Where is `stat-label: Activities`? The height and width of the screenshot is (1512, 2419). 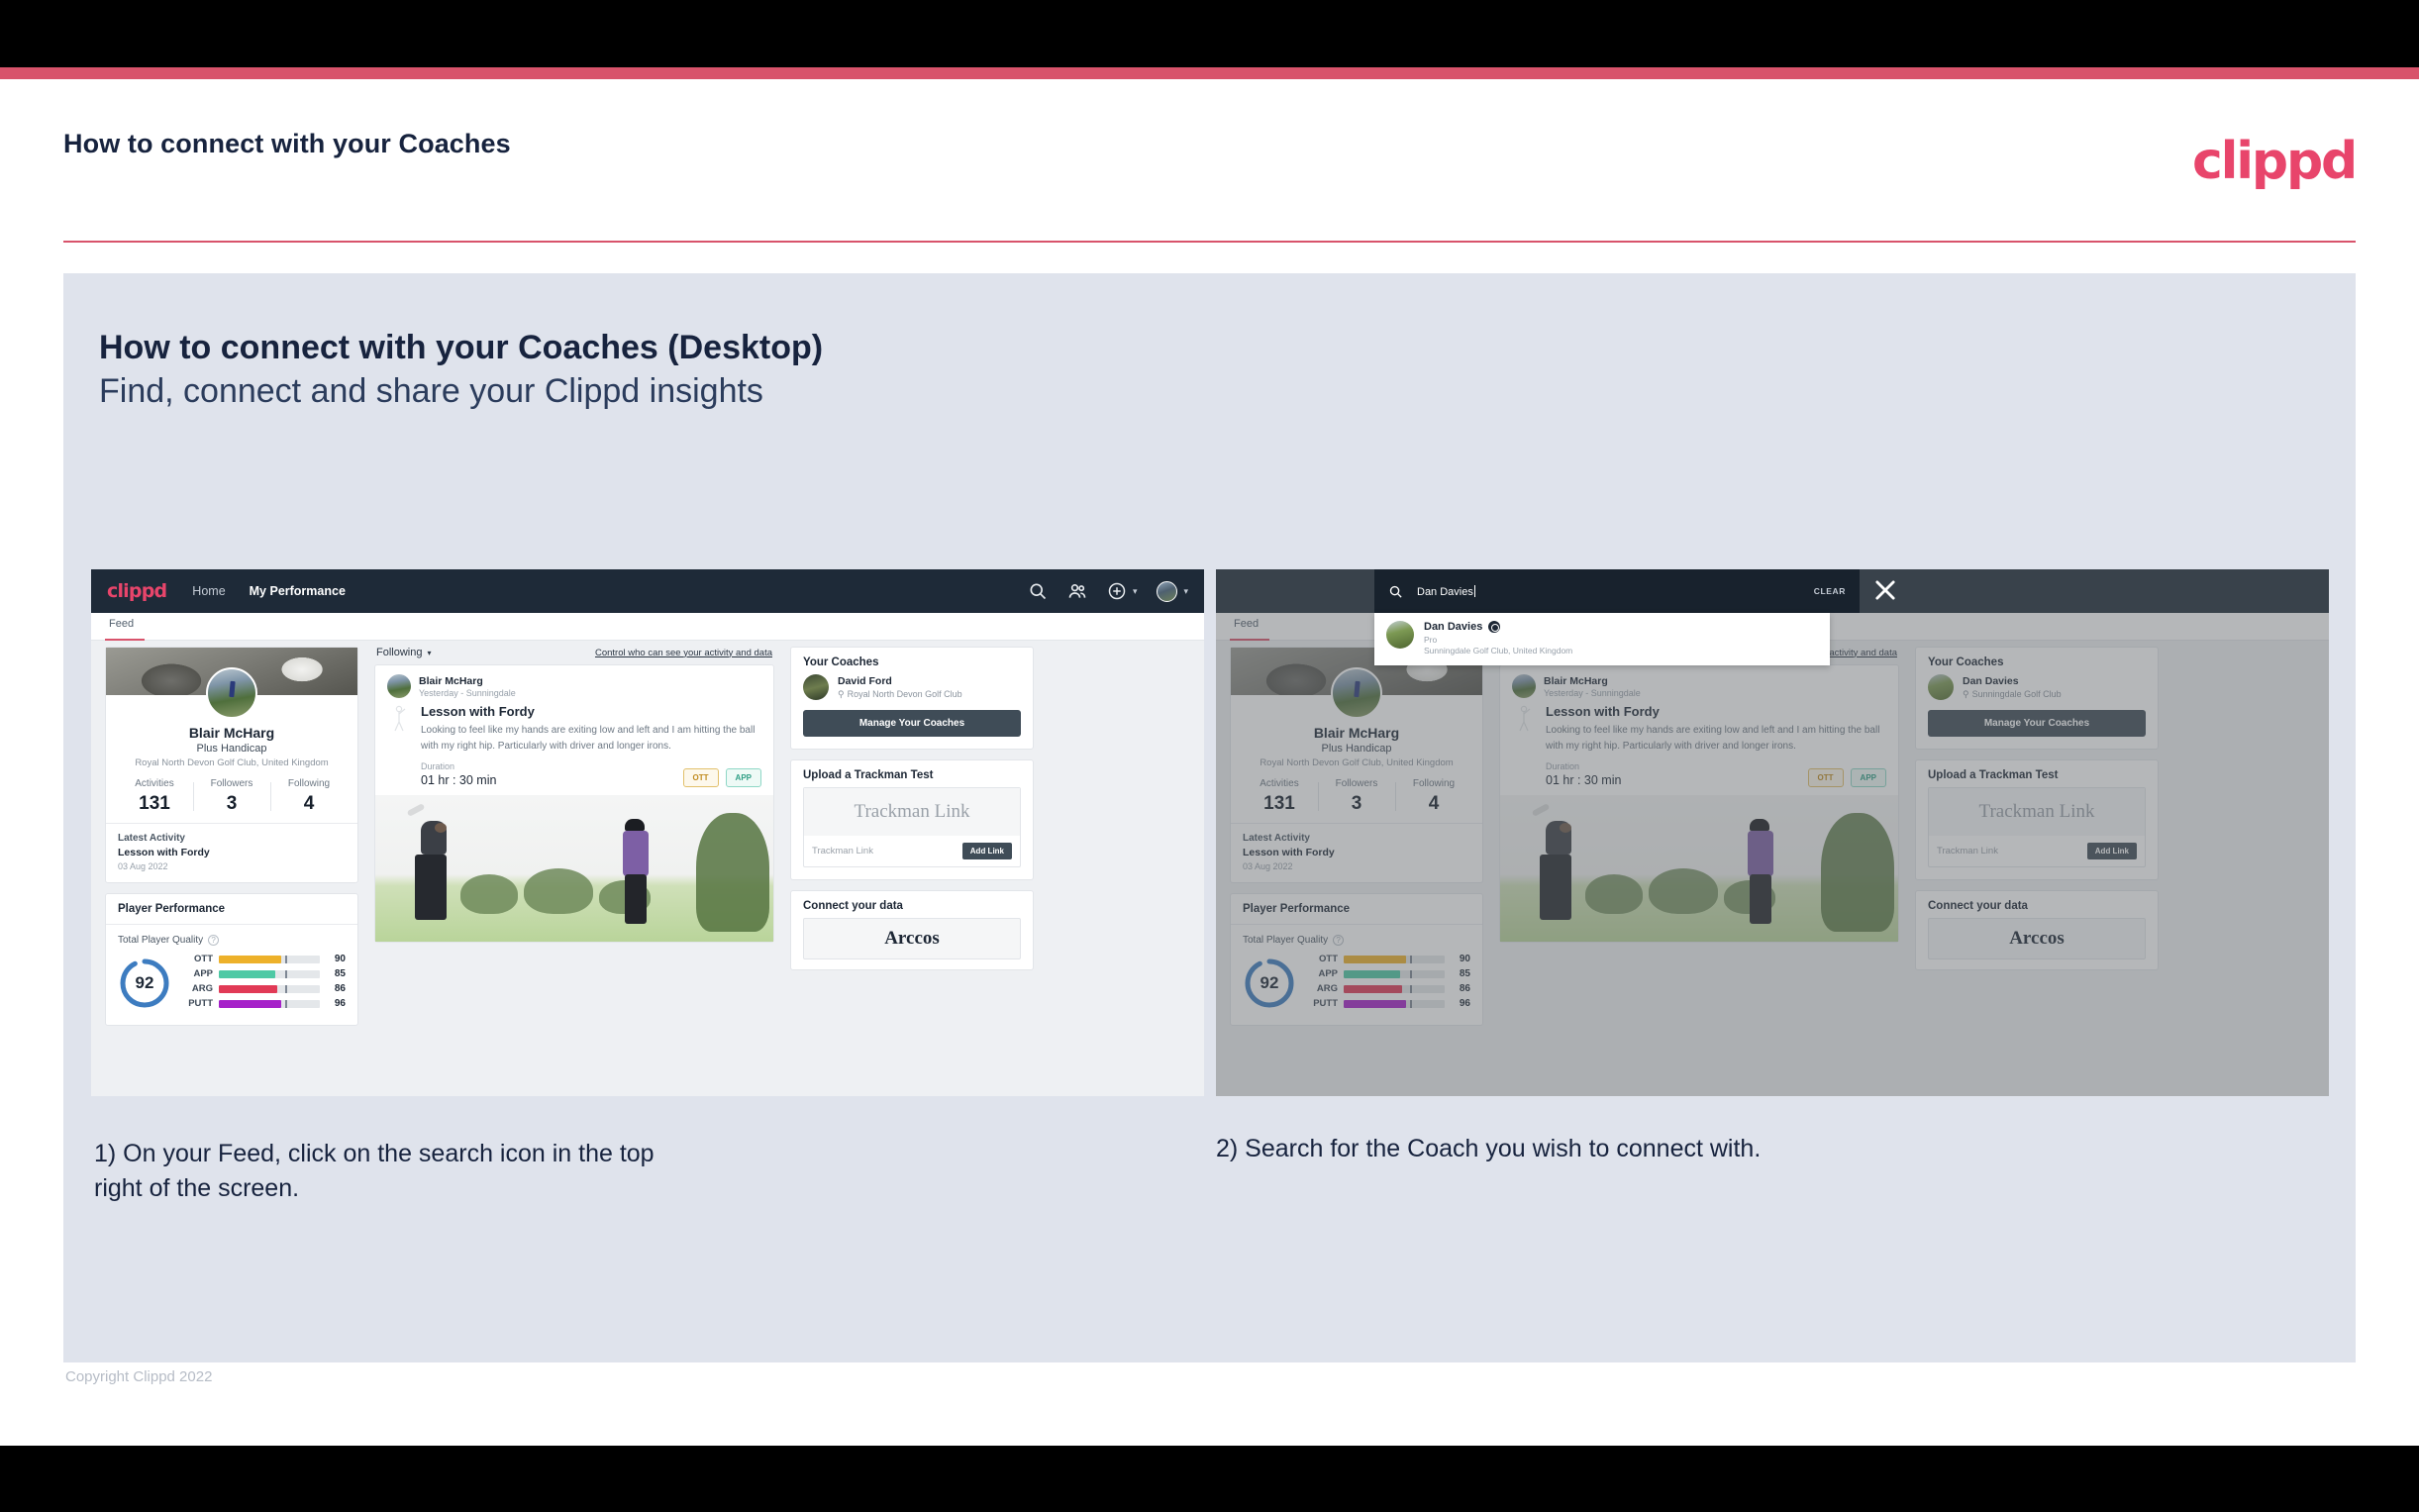
stat-label: Activities is located at coordinates (154, 783).